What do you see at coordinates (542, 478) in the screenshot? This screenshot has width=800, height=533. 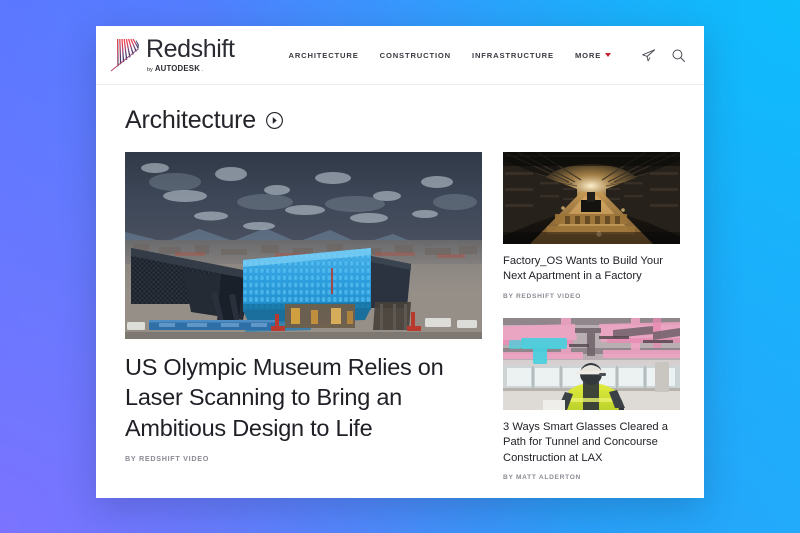 I see `side-article-byline-2: BY MATT ALDERTON` at bounding box center [542, 478].